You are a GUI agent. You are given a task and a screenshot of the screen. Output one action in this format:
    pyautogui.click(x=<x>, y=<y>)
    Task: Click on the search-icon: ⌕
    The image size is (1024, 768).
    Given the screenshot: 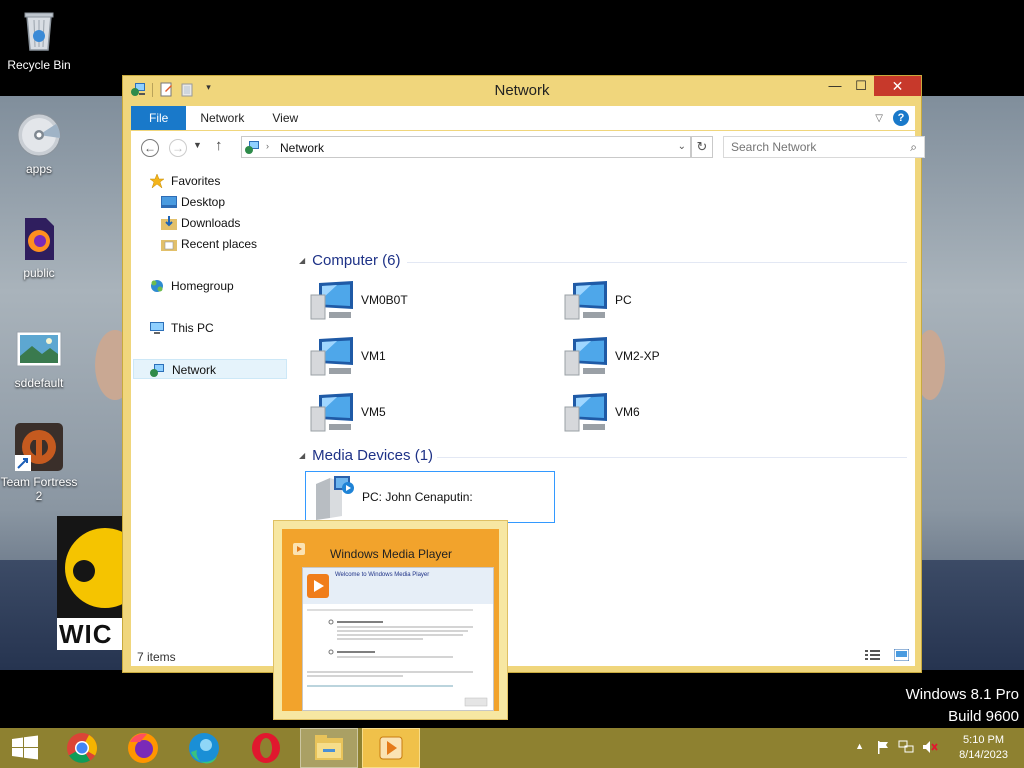 What is the action you would take?
    pyautogui.click(x=913, y=147)
    